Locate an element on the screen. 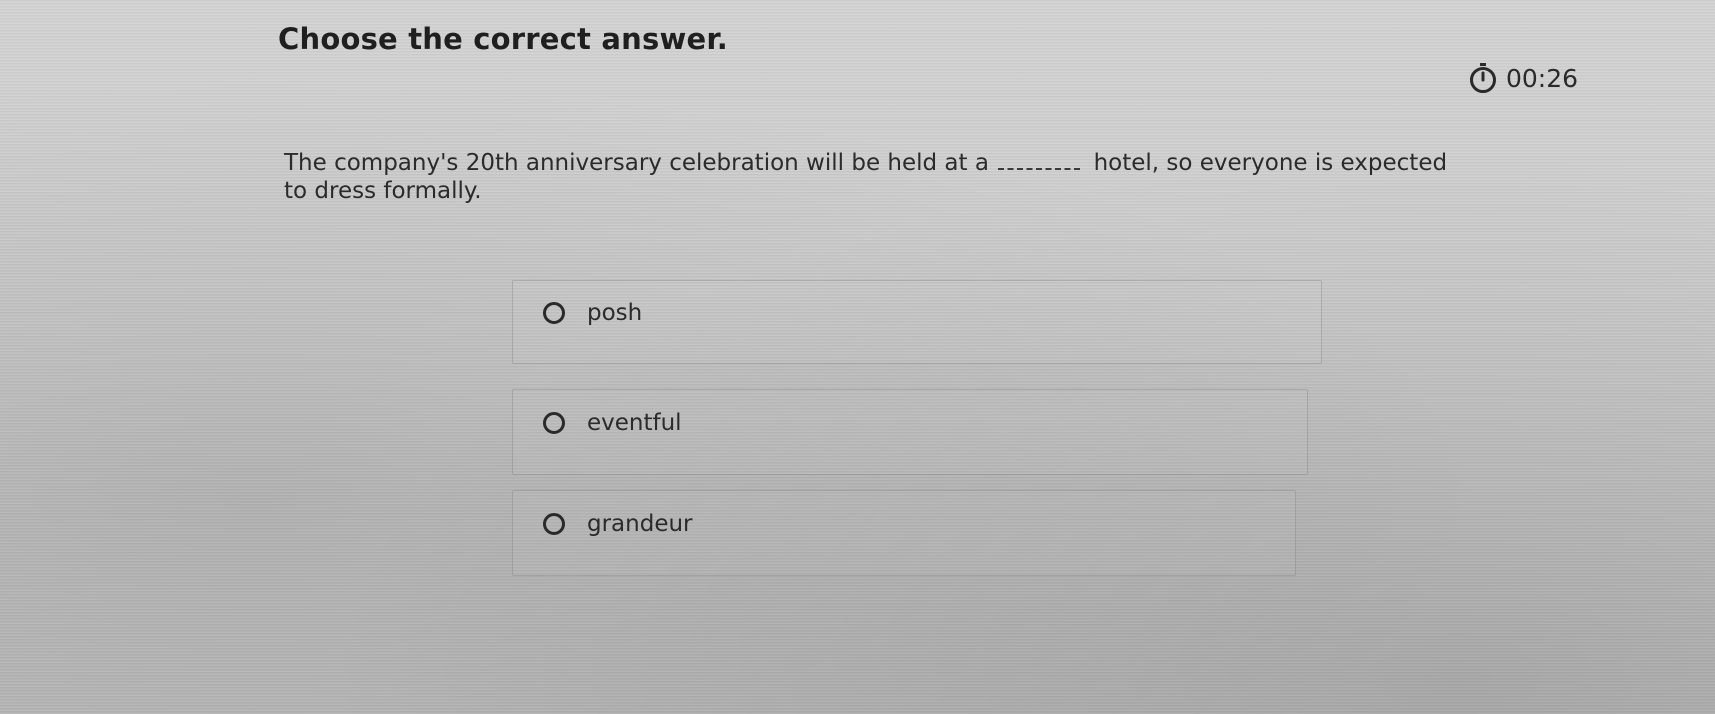  answer-blank is located at coordinates (1039, 160).